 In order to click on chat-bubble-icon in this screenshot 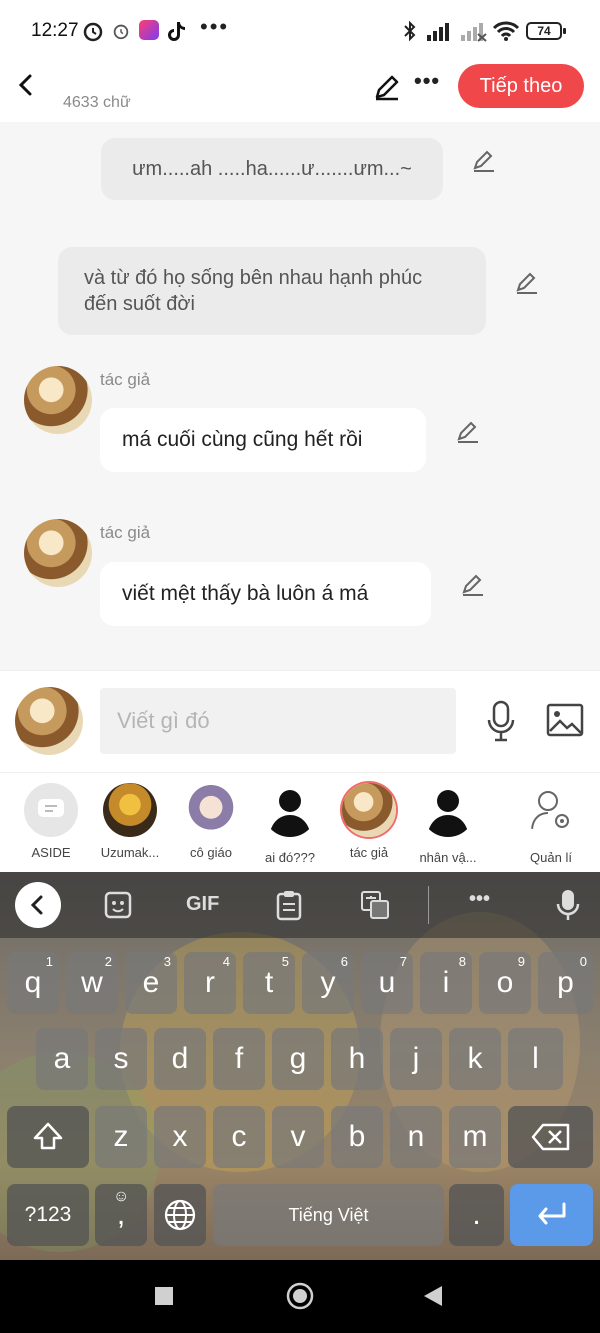, I will do `click(51, 810)`.